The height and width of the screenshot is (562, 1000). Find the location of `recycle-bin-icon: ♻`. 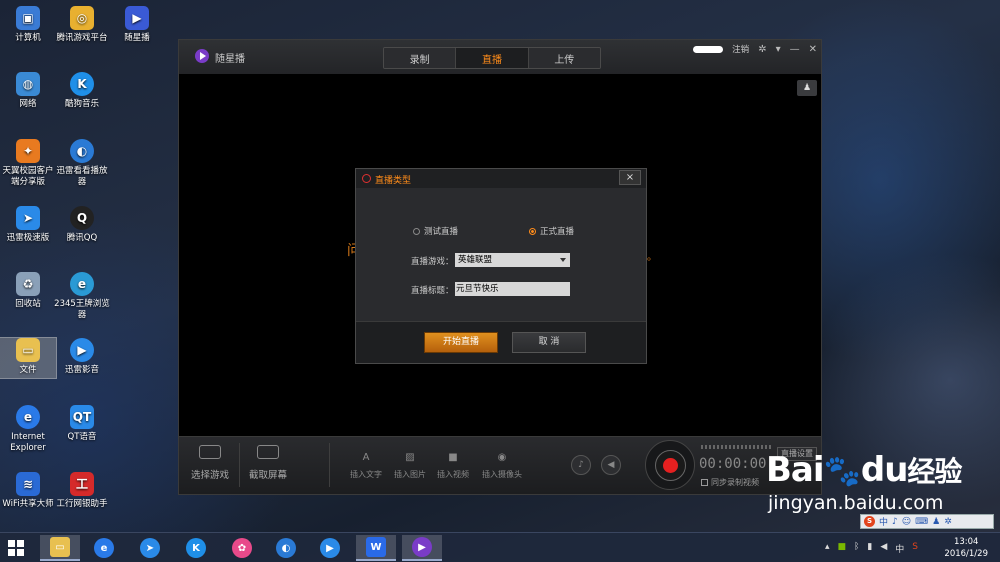

recycle-bin-icon: ♻ is located at coordinates (28, 284).